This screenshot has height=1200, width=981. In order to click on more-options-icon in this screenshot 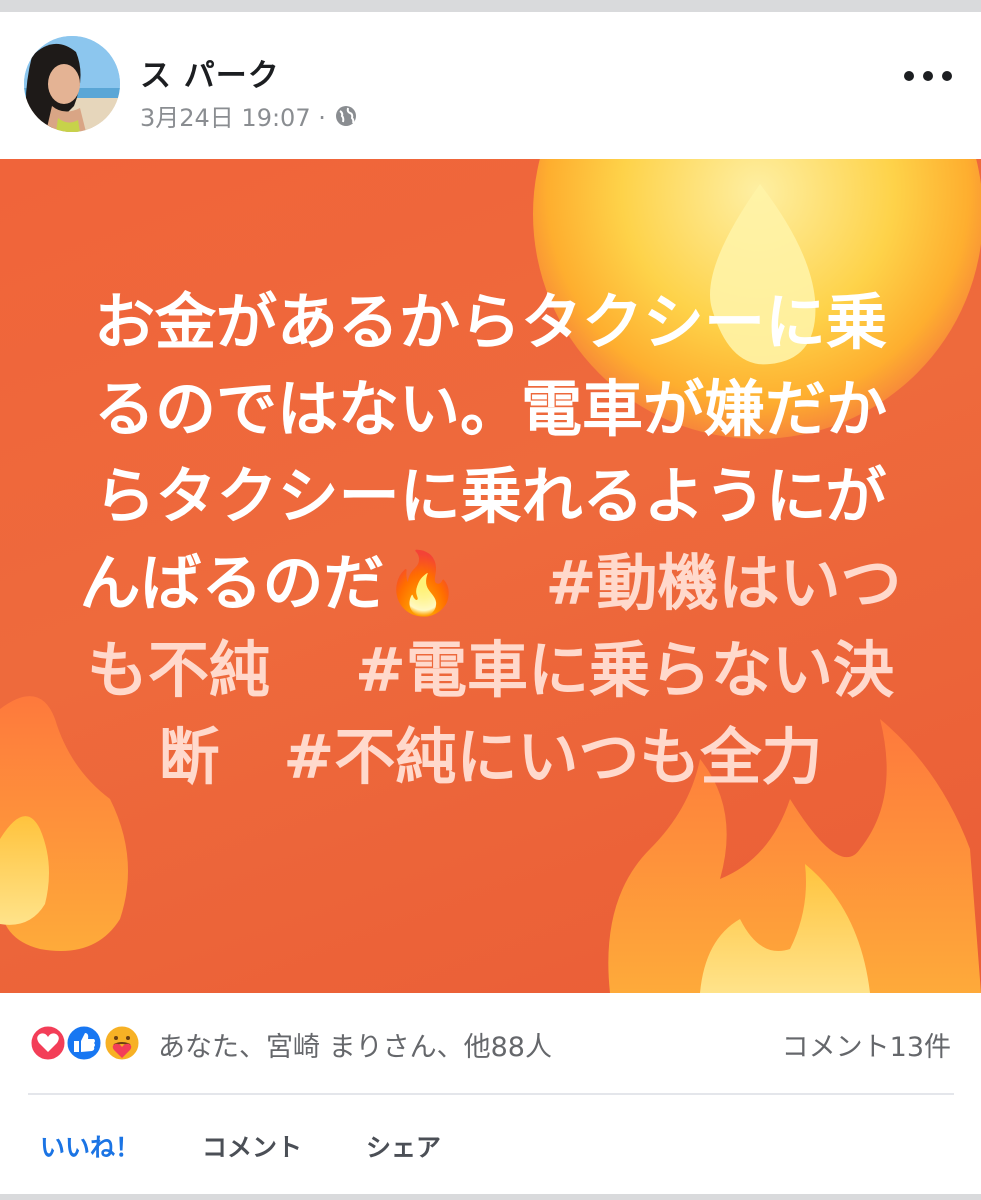, I will do `click(928, 76)`.